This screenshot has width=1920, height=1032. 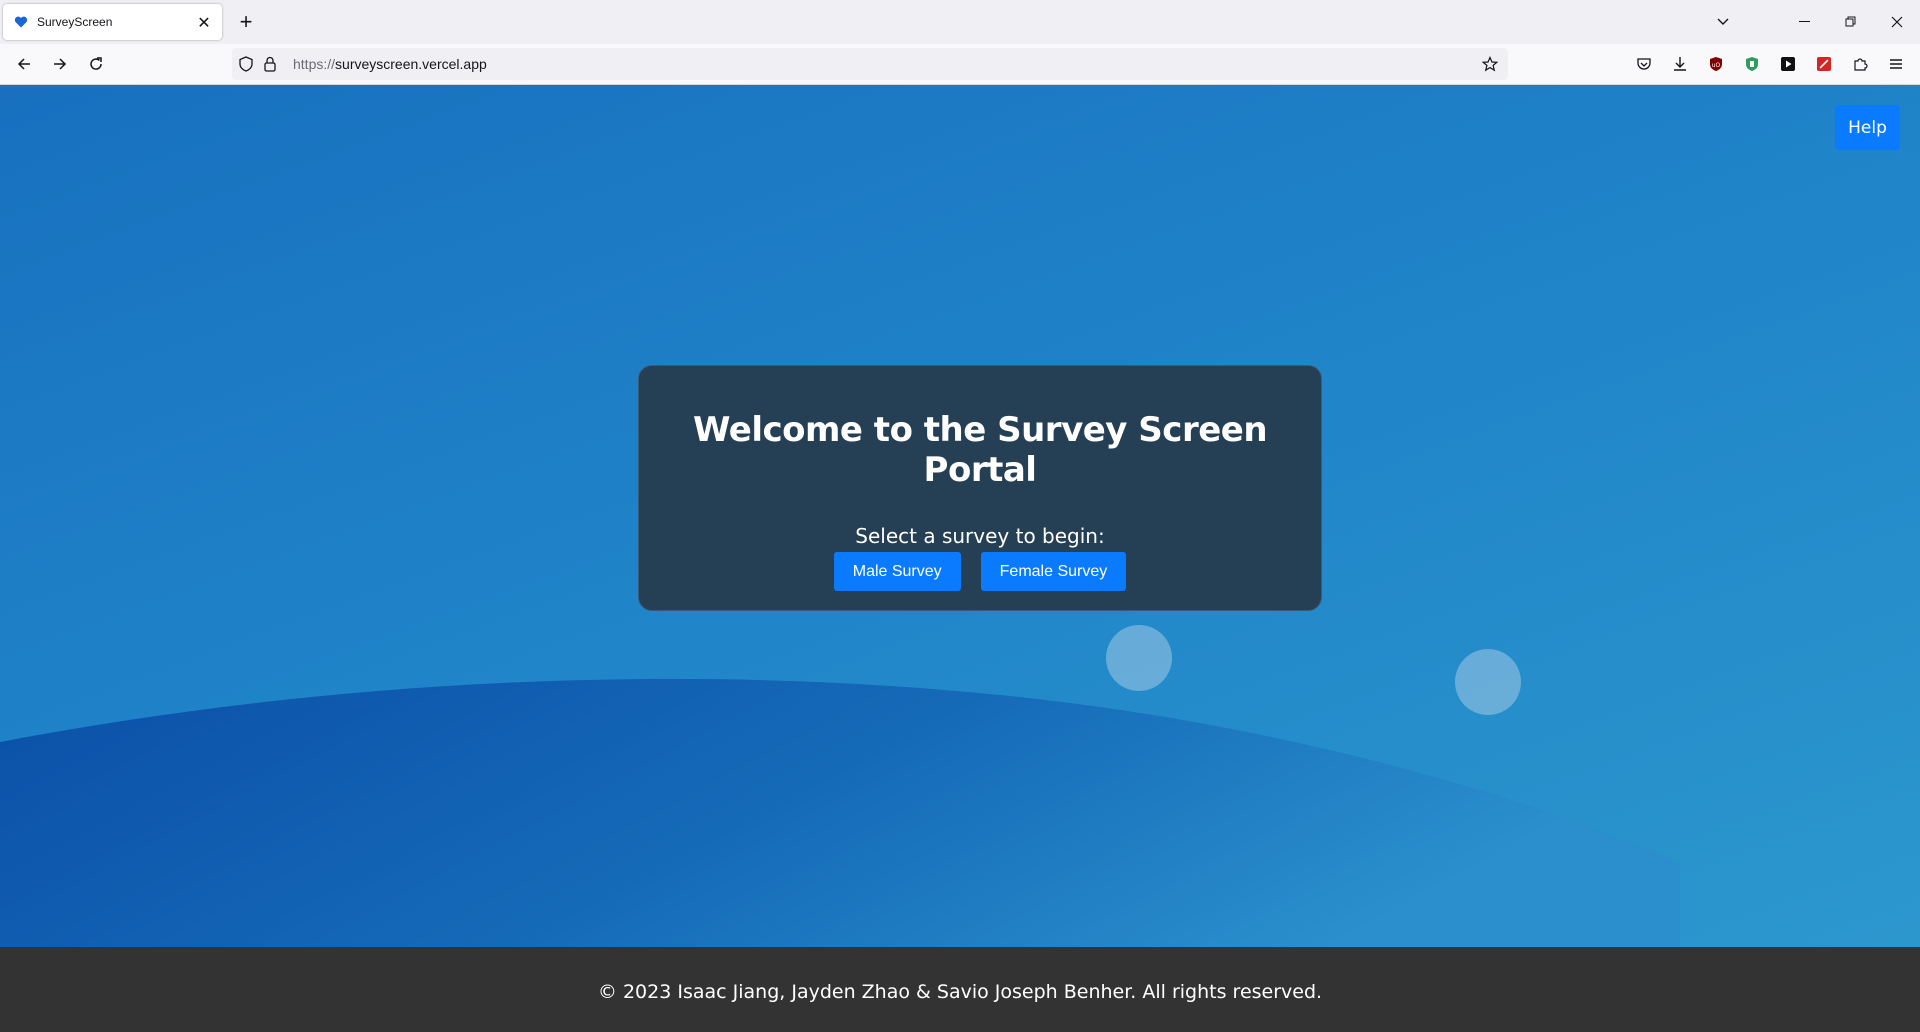 I want to click on page-title: Welcome to the Survey Screen Portal, so click(x=980, y=450).